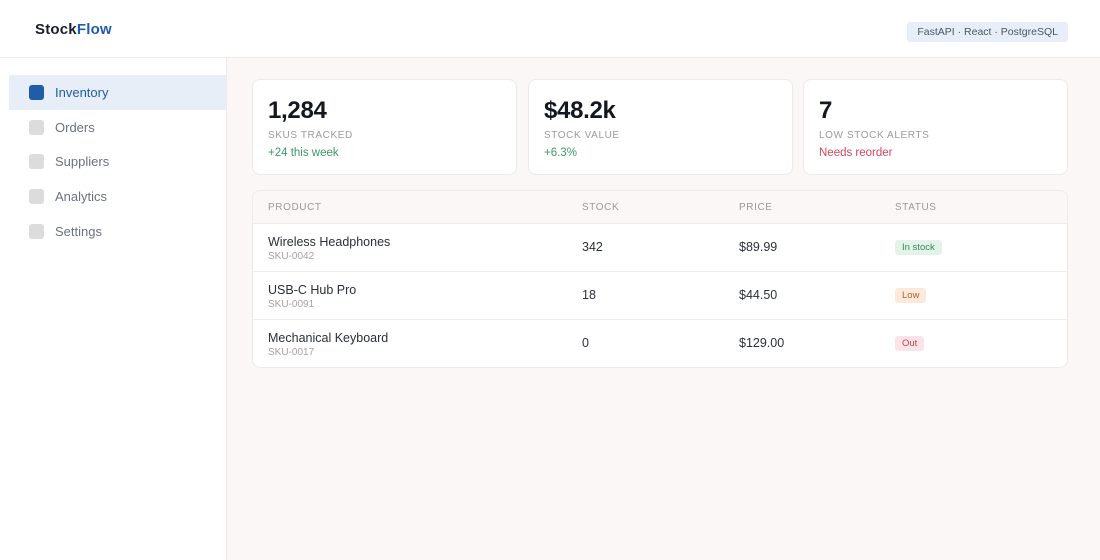 The width and height of the screenshot is (1100, 560). I want to click on stat-alert: Needs reorder, so click(856, 153).